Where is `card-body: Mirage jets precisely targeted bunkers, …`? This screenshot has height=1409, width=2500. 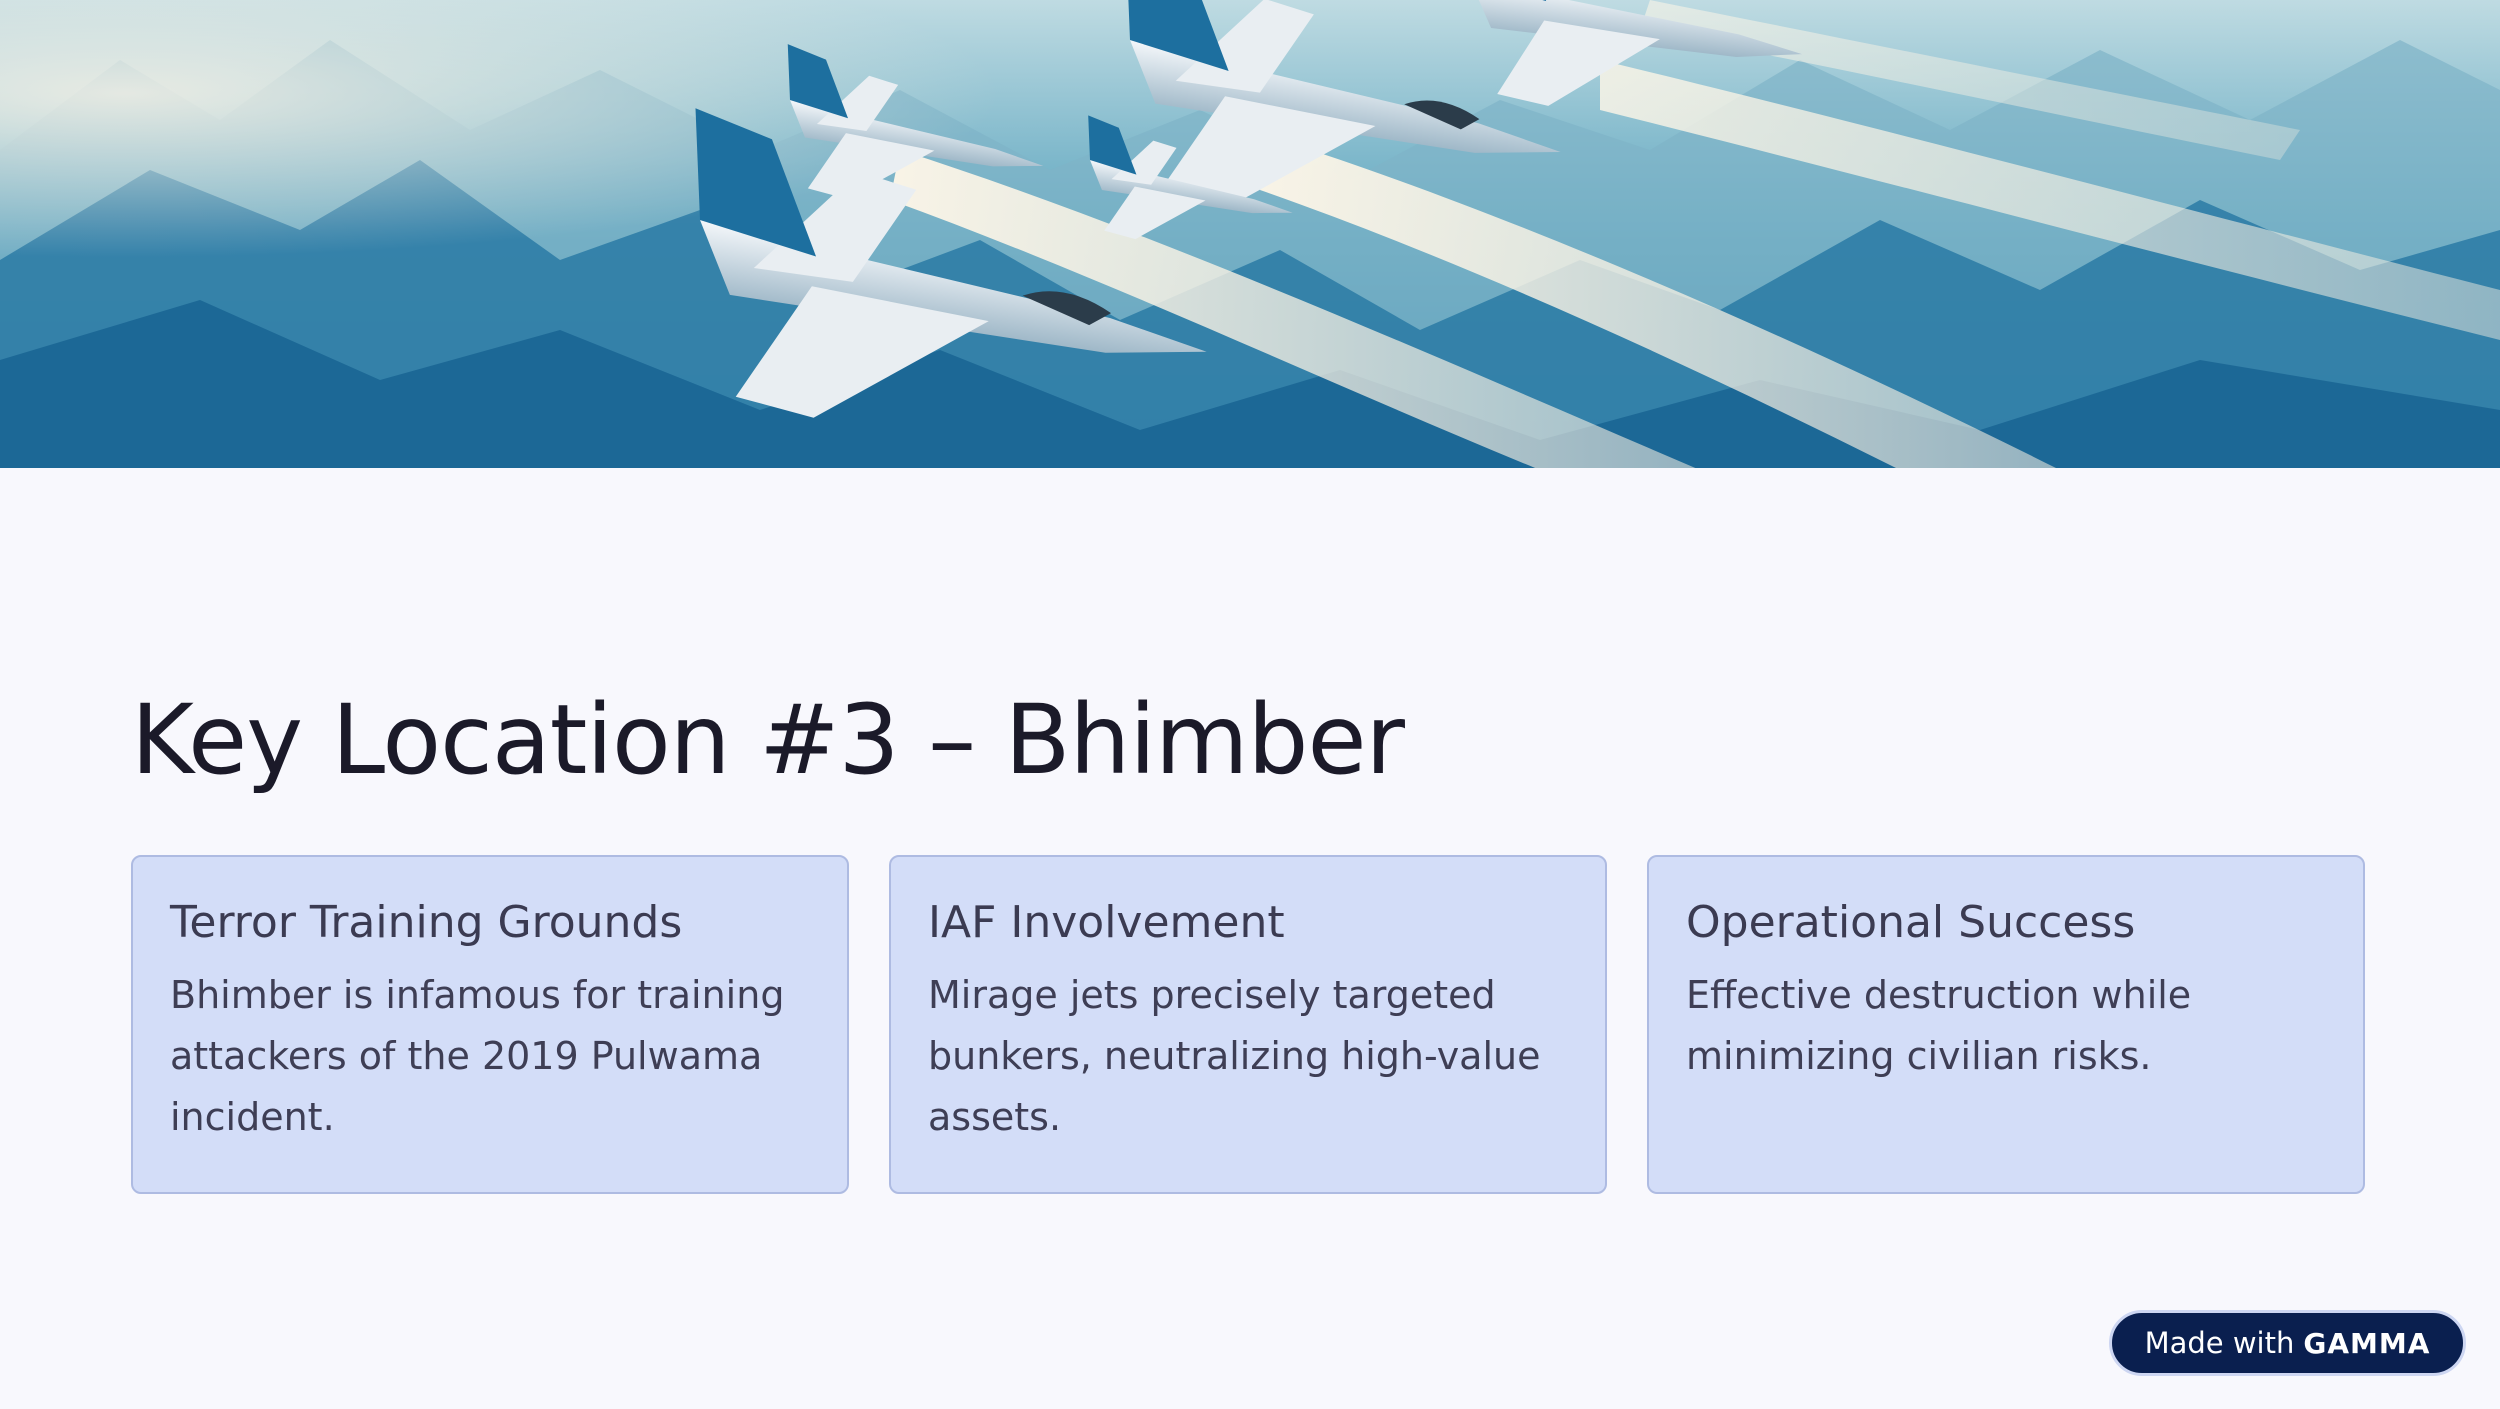 card-body: Mirage jets precisely targeted bunkers, … is located at coordinates (1234, 1056).